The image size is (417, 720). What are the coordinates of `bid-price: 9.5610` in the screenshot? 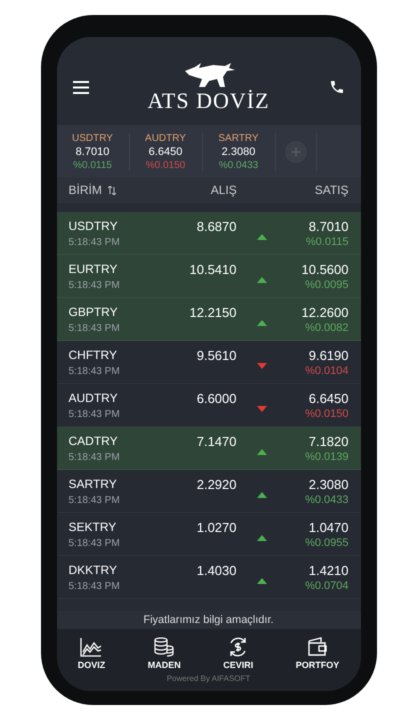 It's located at (216, 355).